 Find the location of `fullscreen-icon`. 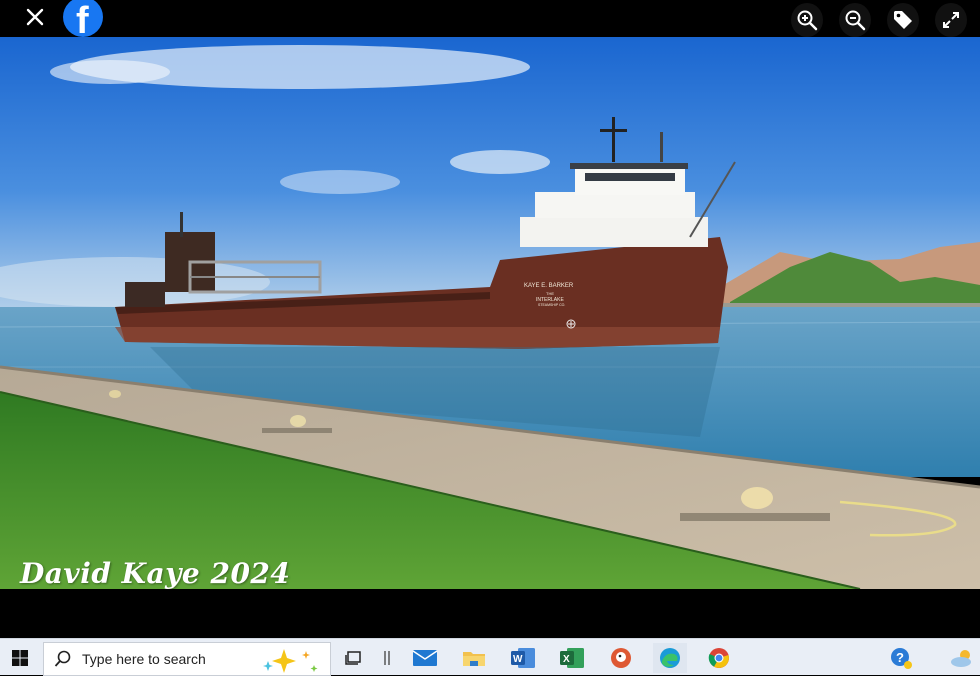

fullscreen-icon is located at coordinates (951, 20).